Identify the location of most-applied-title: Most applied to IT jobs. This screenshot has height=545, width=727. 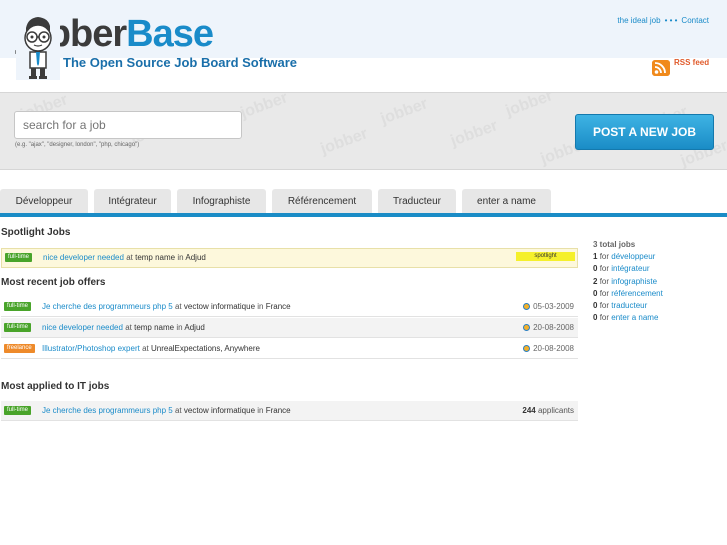
(55, 386).